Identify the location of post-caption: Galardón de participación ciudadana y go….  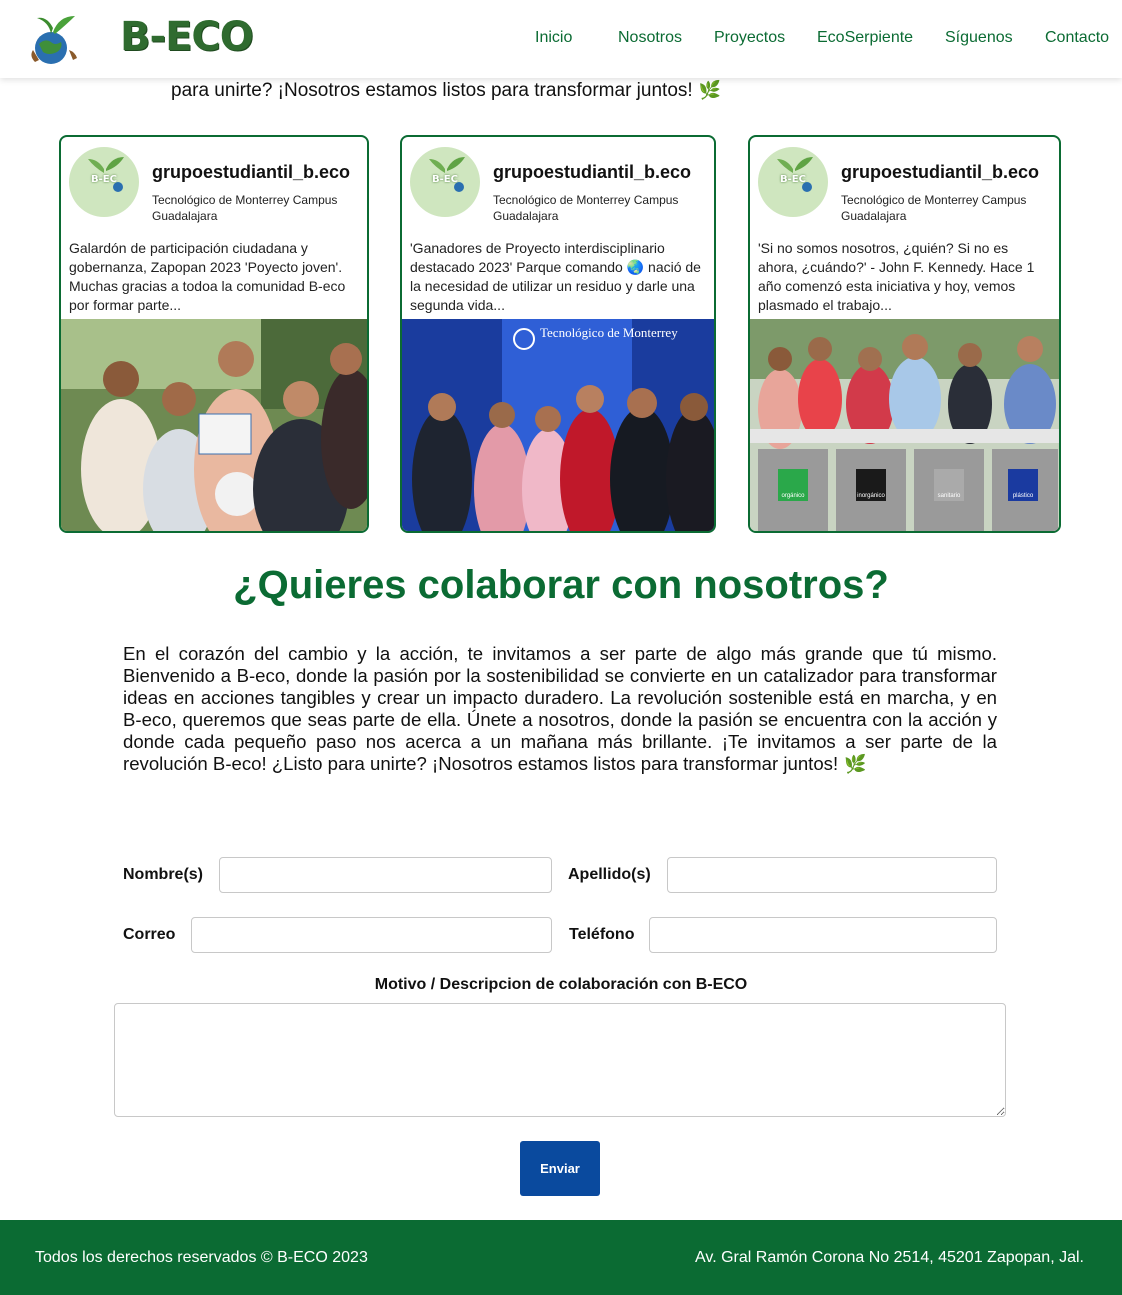
(207, 276).